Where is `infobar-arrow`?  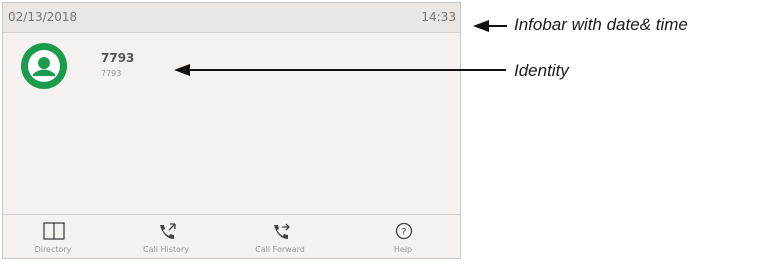
infobar-arrow is located at coordinates (490, 26).